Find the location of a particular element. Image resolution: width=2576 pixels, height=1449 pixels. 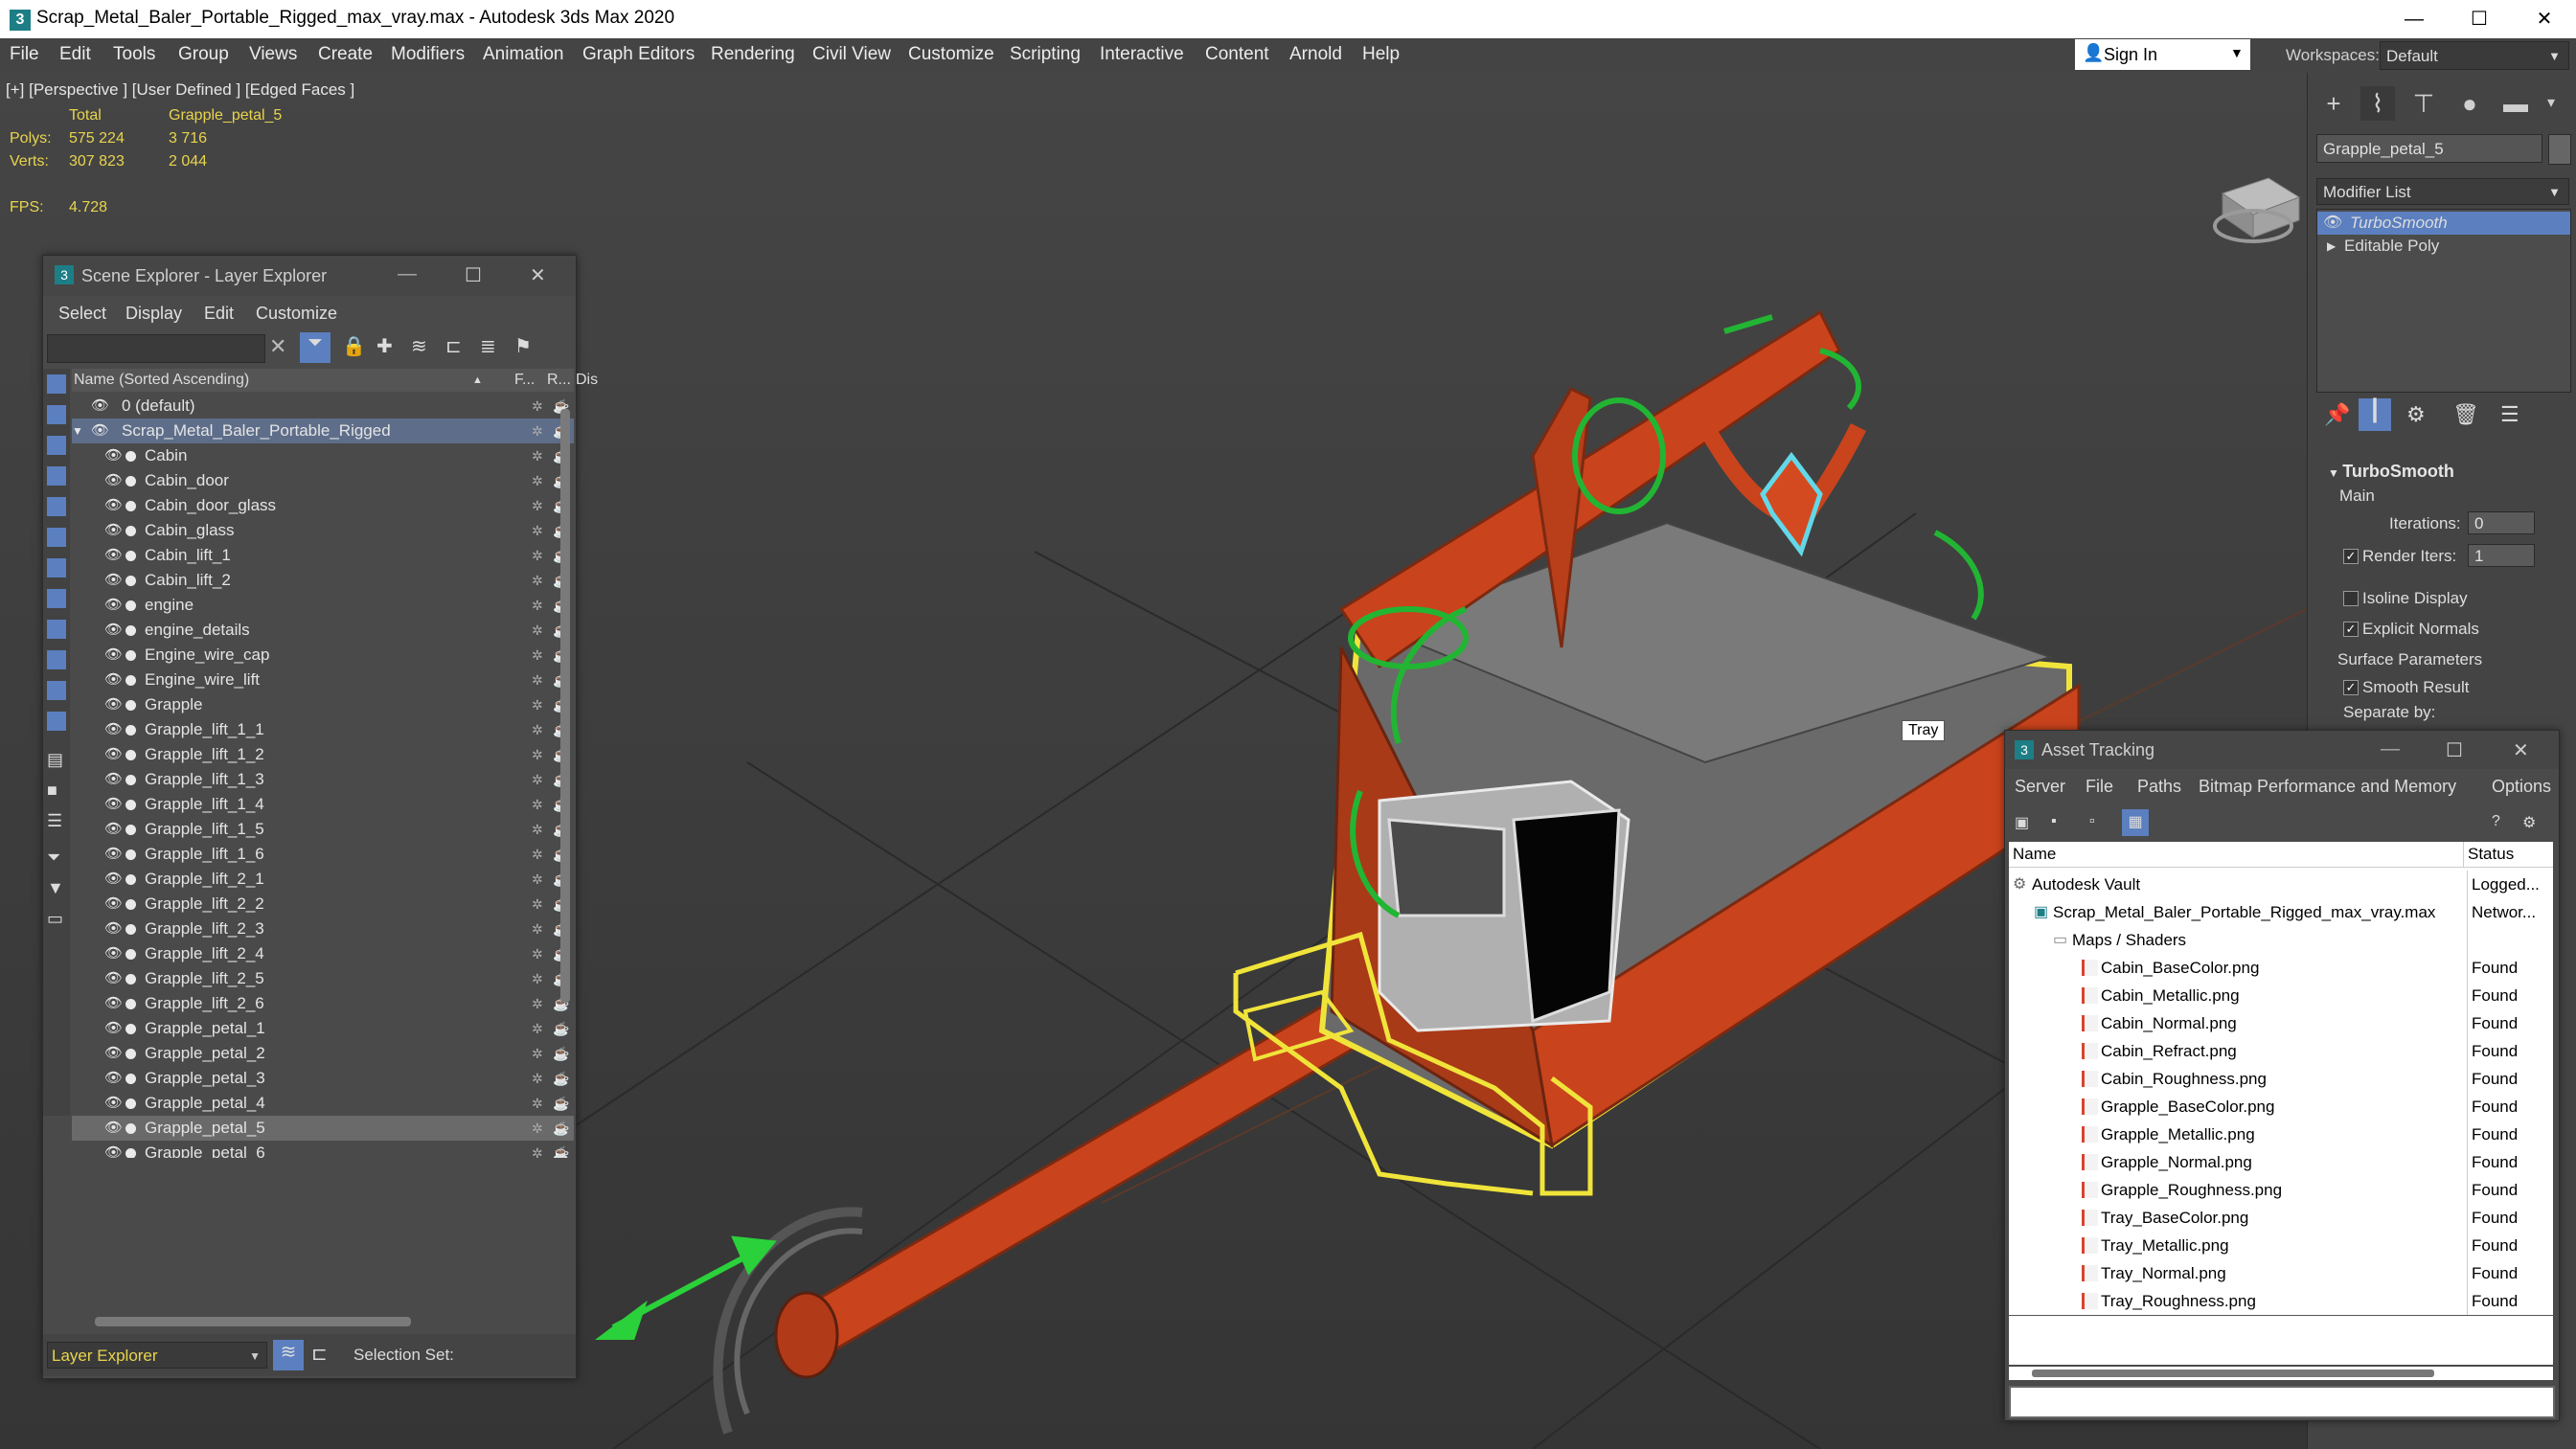

help-icon: ? is located at coordinates (2496, 821).